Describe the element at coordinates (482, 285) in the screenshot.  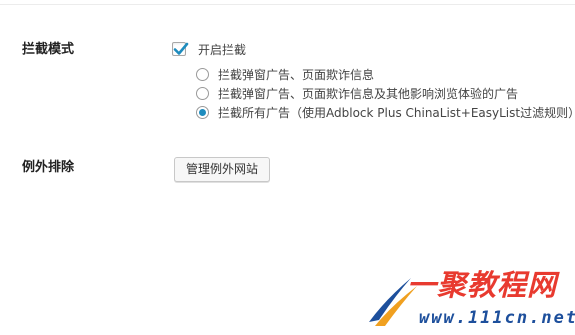
I see `watermark-brand: 一聚教程网` at that location.